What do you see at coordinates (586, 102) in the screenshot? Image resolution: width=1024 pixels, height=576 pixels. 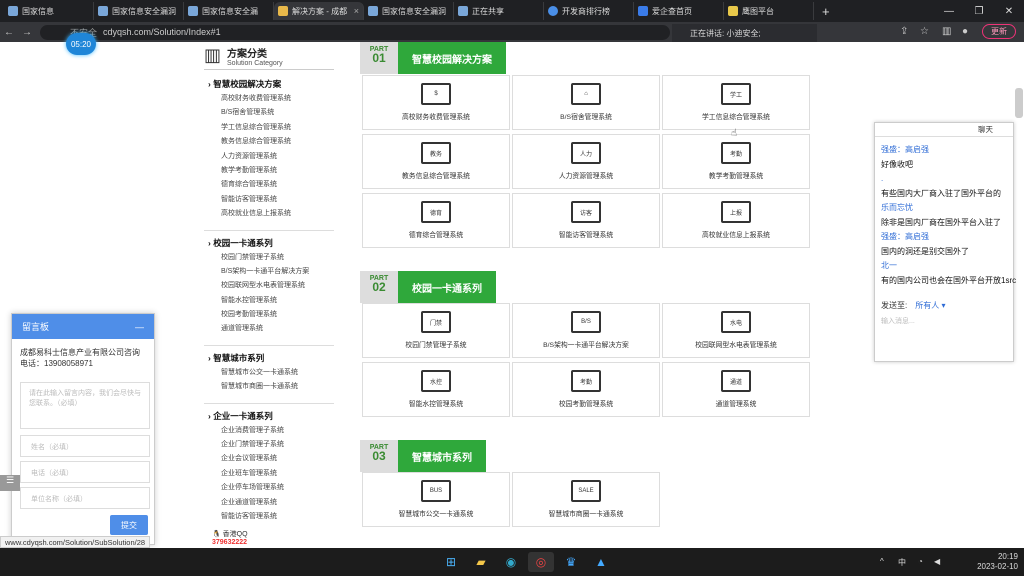 I see `solution-card: ⌂ B/S宿舍管理系统` at bounding box center [586, 102].